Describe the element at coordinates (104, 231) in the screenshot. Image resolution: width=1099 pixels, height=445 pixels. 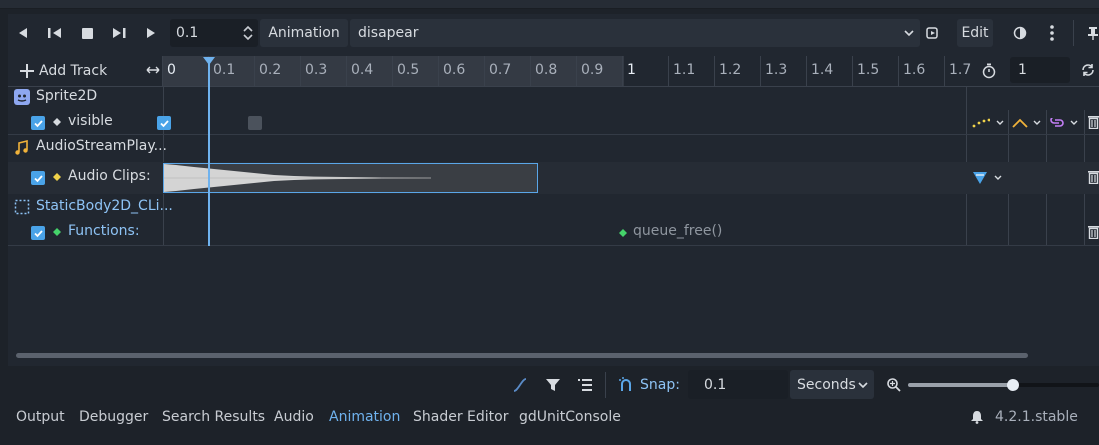
I see `functions-track-label: Functions:` at that location.